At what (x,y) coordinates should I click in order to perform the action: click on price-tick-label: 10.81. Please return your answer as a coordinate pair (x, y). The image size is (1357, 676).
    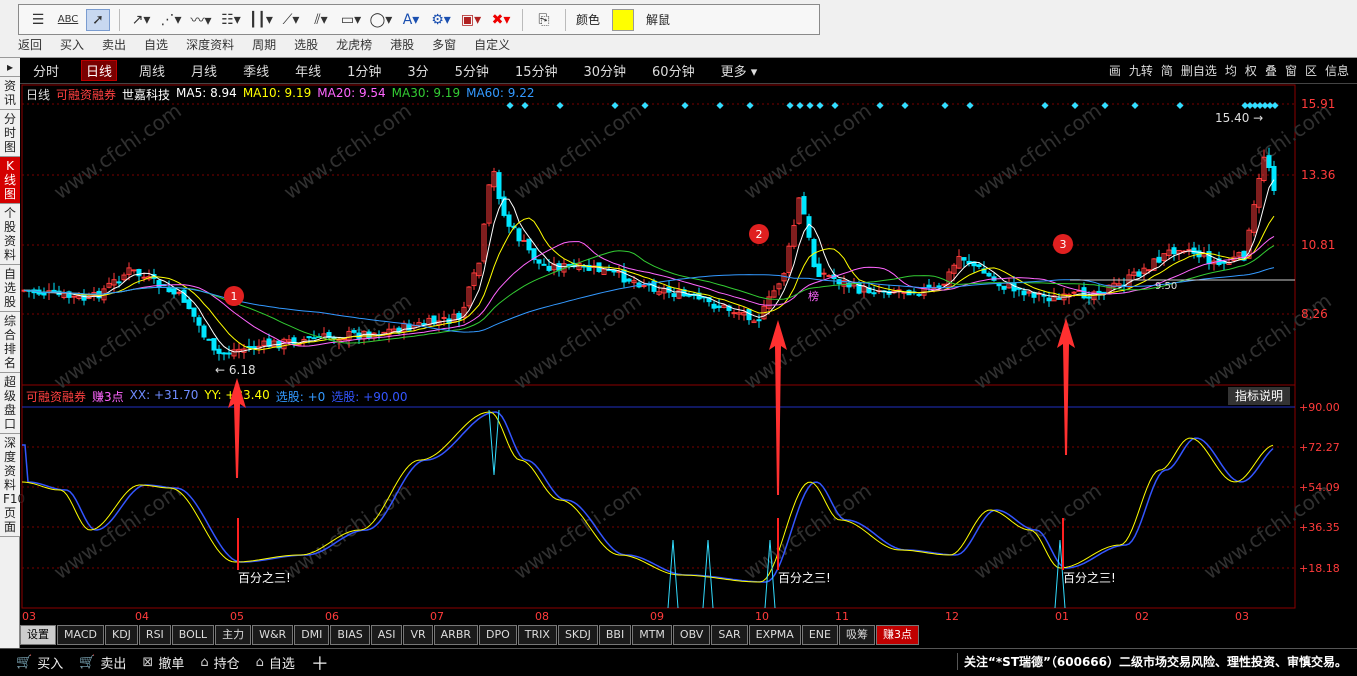
    Looking at the image, I should click on (1318, 245).